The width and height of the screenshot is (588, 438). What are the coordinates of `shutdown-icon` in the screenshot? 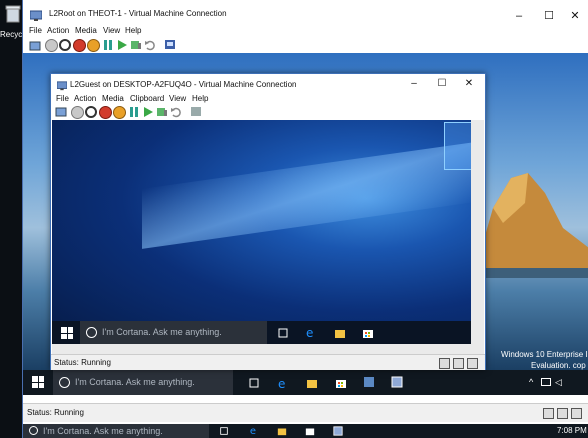 It's located at (79, 45).